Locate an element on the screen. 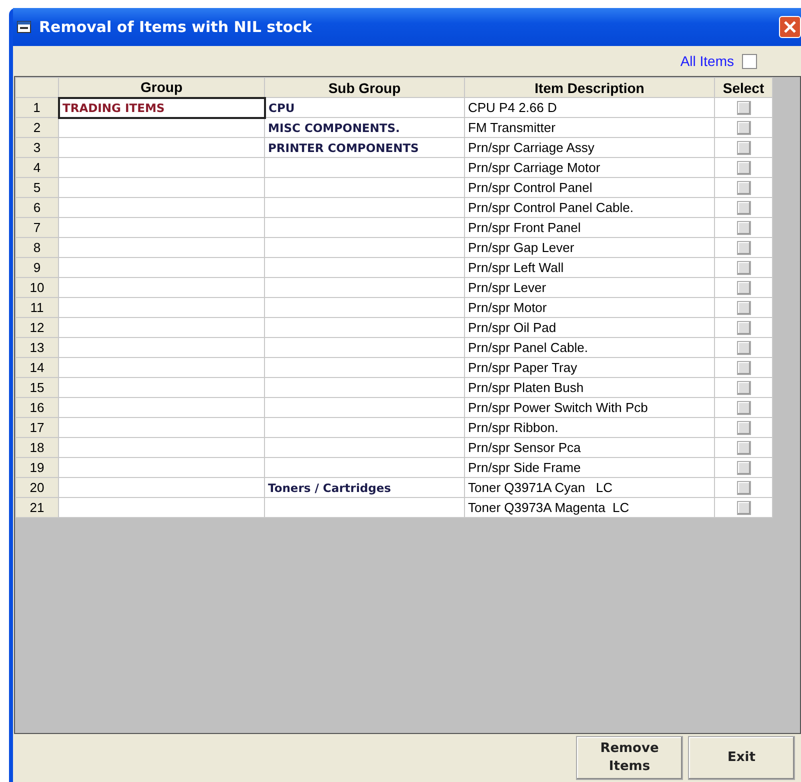  description-cell: Prn/spr Front Panel is located at coordinates (589, 228).